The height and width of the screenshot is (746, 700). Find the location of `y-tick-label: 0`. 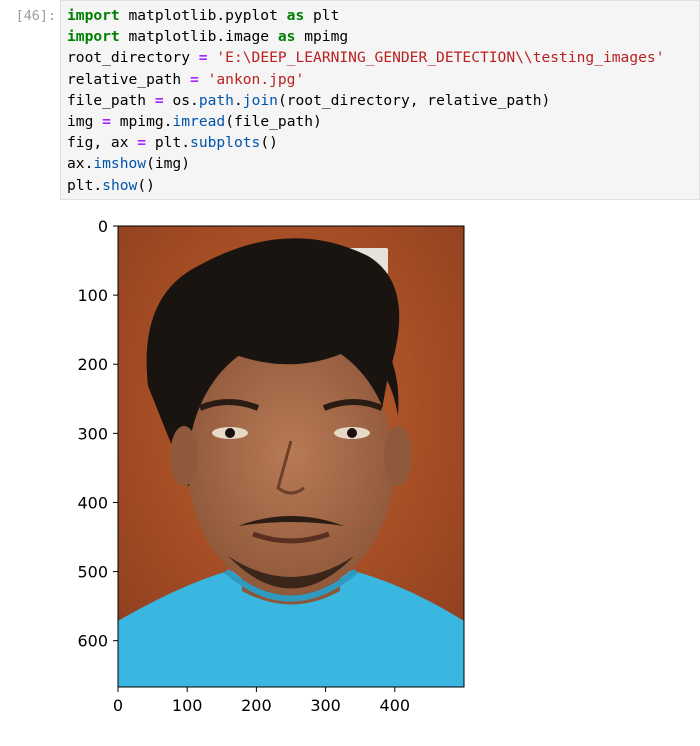

y-tick-label: 0 is located at coordinates (103, 226).